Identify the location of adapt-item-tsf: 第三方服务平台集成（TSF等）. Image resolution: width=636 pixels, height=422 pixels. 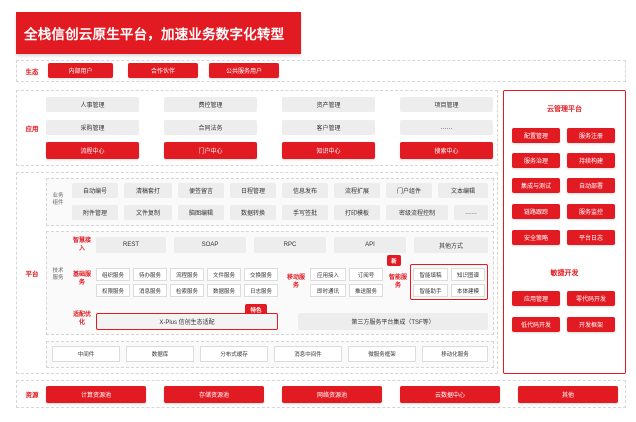
(393, 321).